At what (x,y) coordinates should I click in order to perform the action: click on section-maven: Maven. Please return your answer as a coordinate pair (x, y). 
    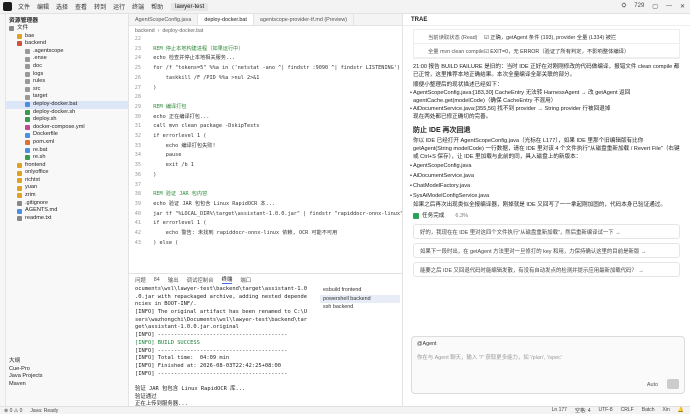
    Looking at the image, I should click on (67, 385).